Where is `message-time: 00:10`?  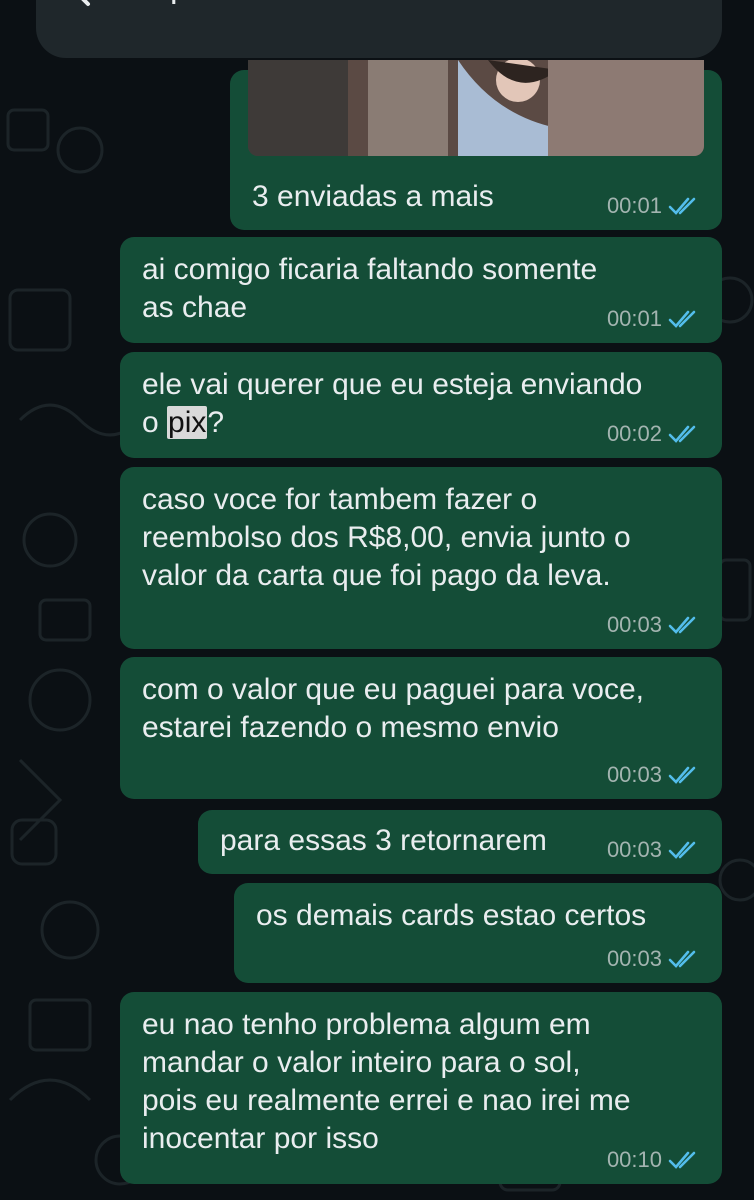 message-time: 00:10 is located at coordinates (634, 1159).